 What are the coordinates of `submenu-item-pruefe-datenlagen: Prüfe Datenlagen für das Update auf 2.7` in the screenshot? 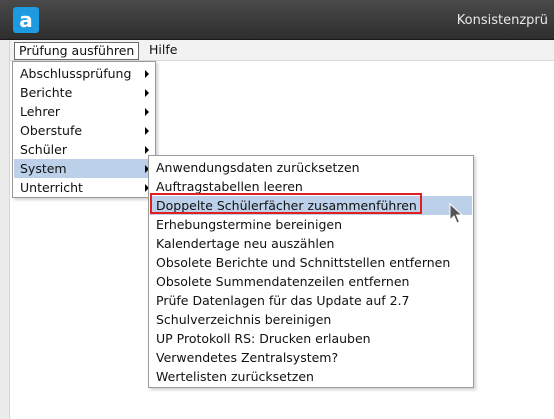 It's located at (311, 300).